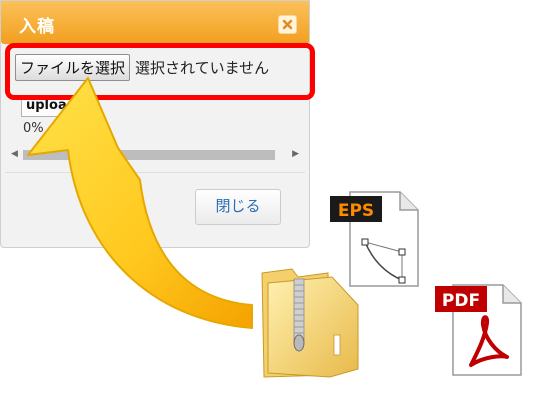 Image resolution: width=550 pixels, height=400 pixels. I want to click on zip-folder-icon, so click(310, 324).